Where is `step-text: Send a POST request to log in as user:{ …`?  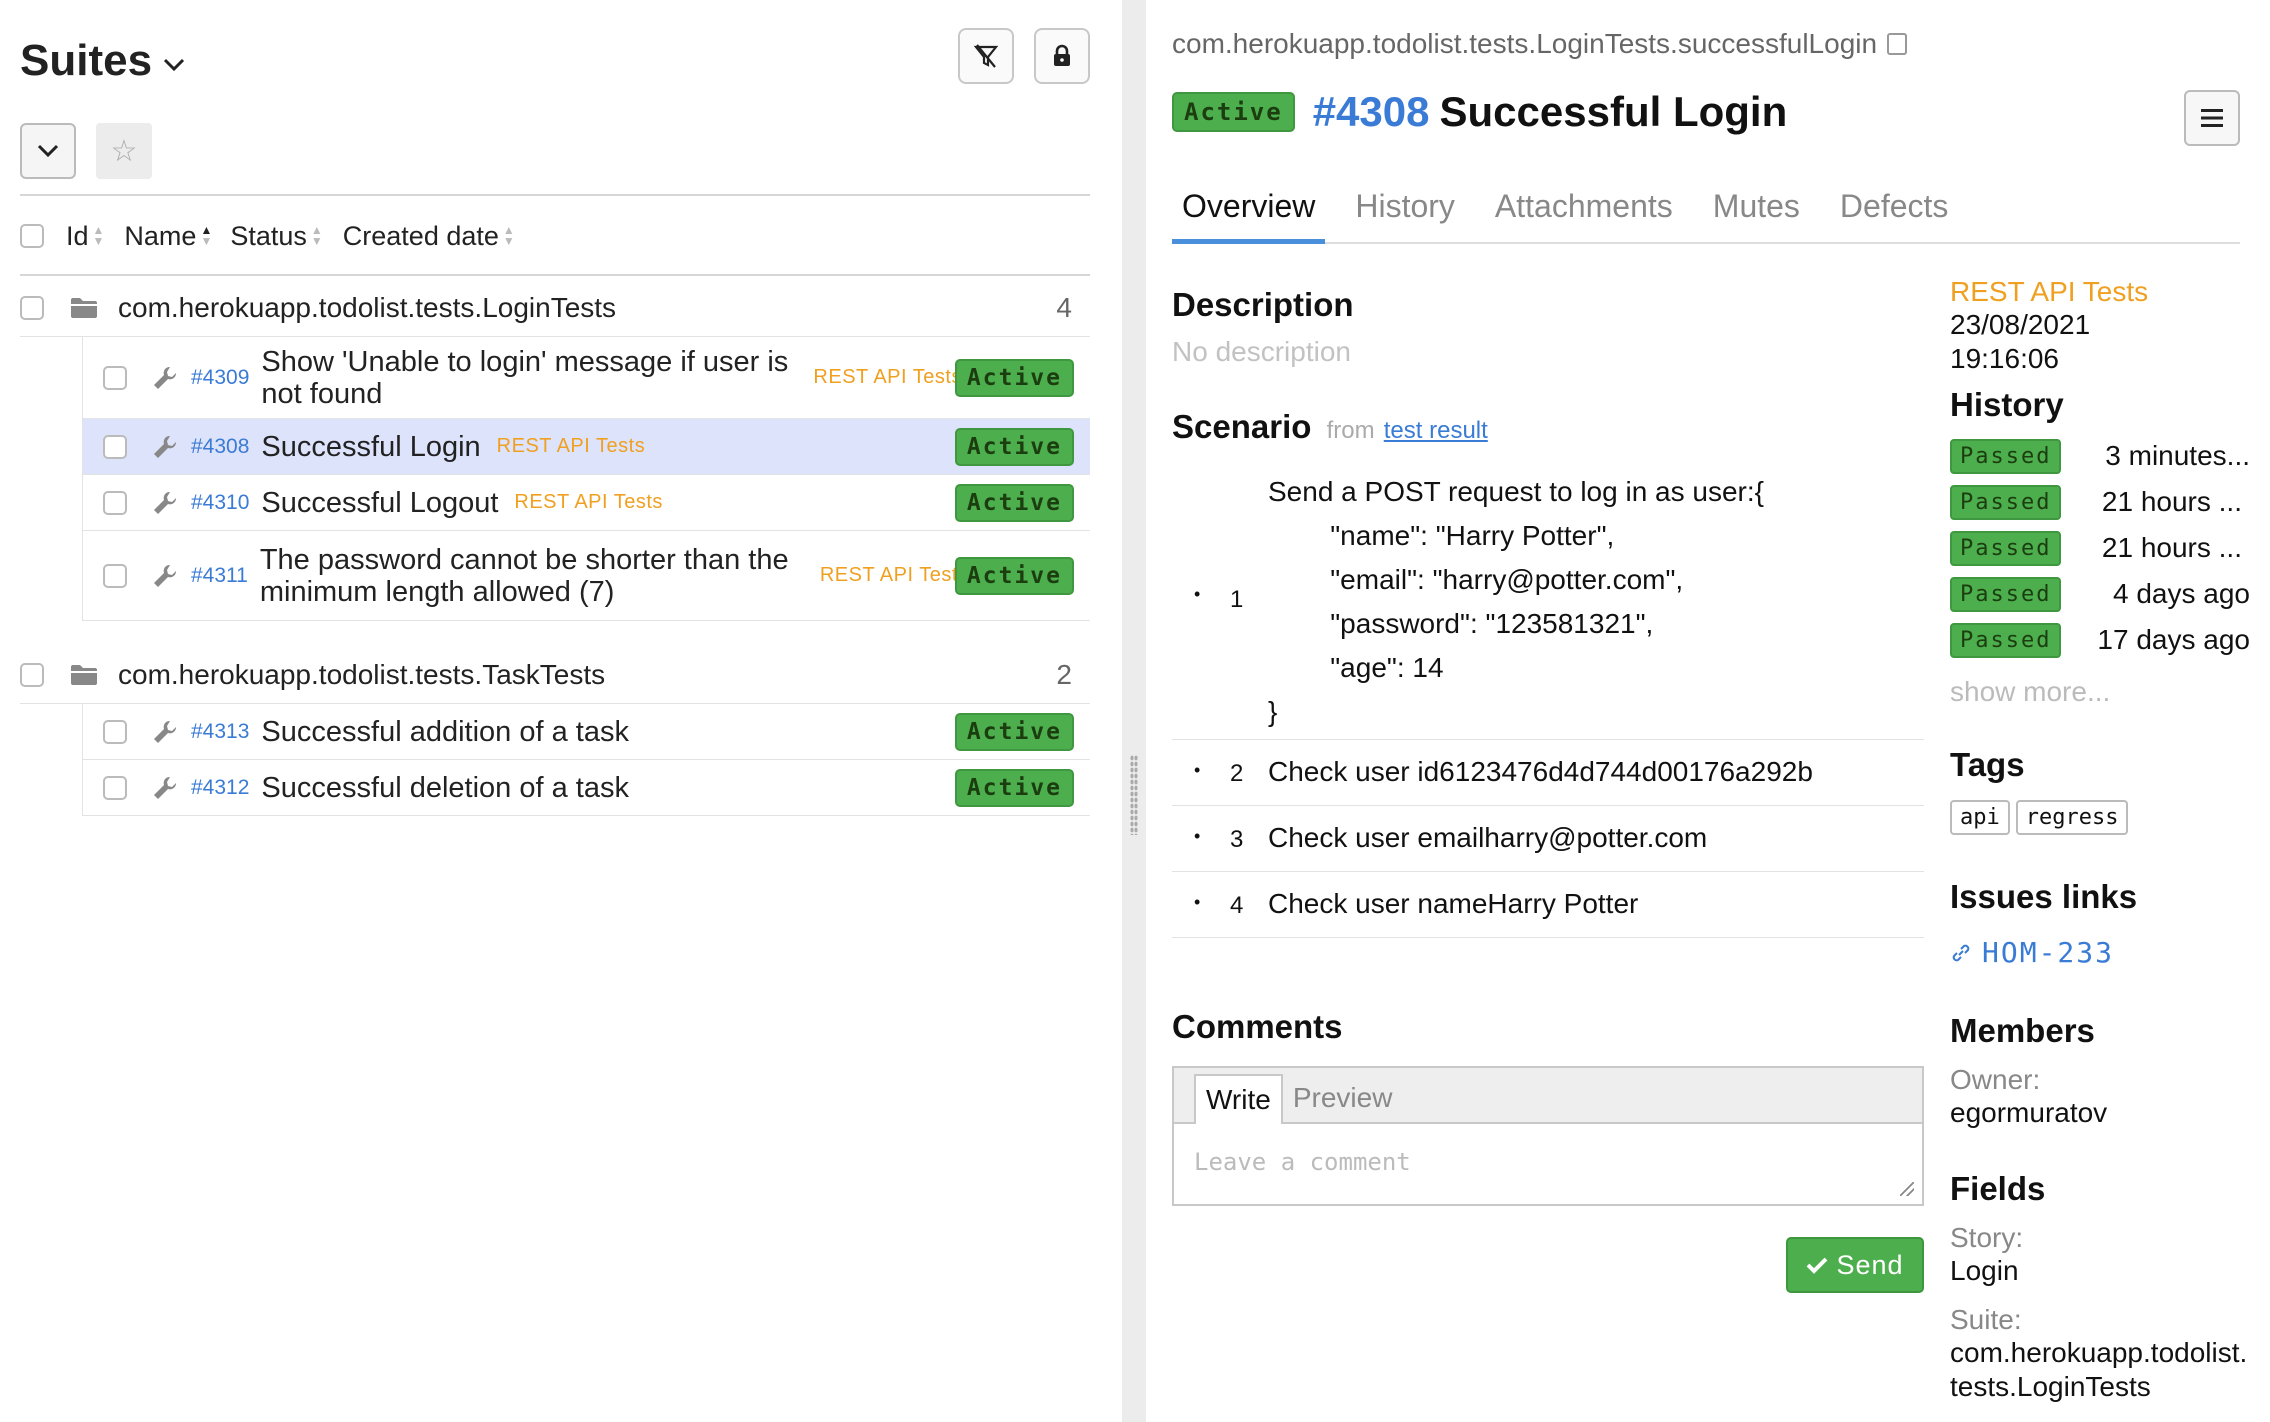 step-text: Send a POST request to log in as user:{ … is located at coordinates (1516, 601).